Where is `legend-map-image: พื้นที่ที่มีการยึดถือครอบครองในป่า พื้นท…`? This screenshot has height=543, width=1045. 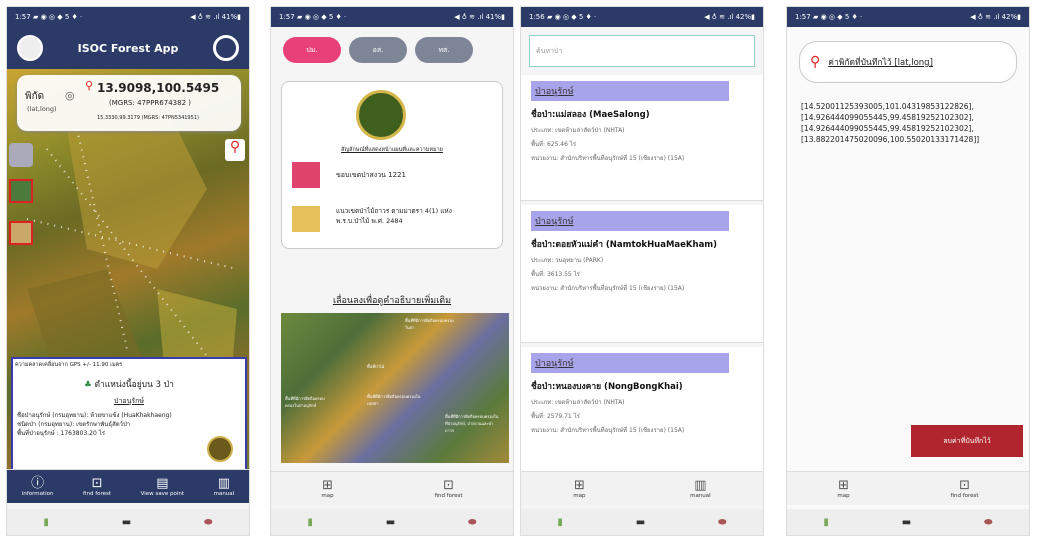 legend-map-image: พื้นที่ที่มีการยึดถือครอบครองในป่า พื้นท… is located at coordinates (395, 388).